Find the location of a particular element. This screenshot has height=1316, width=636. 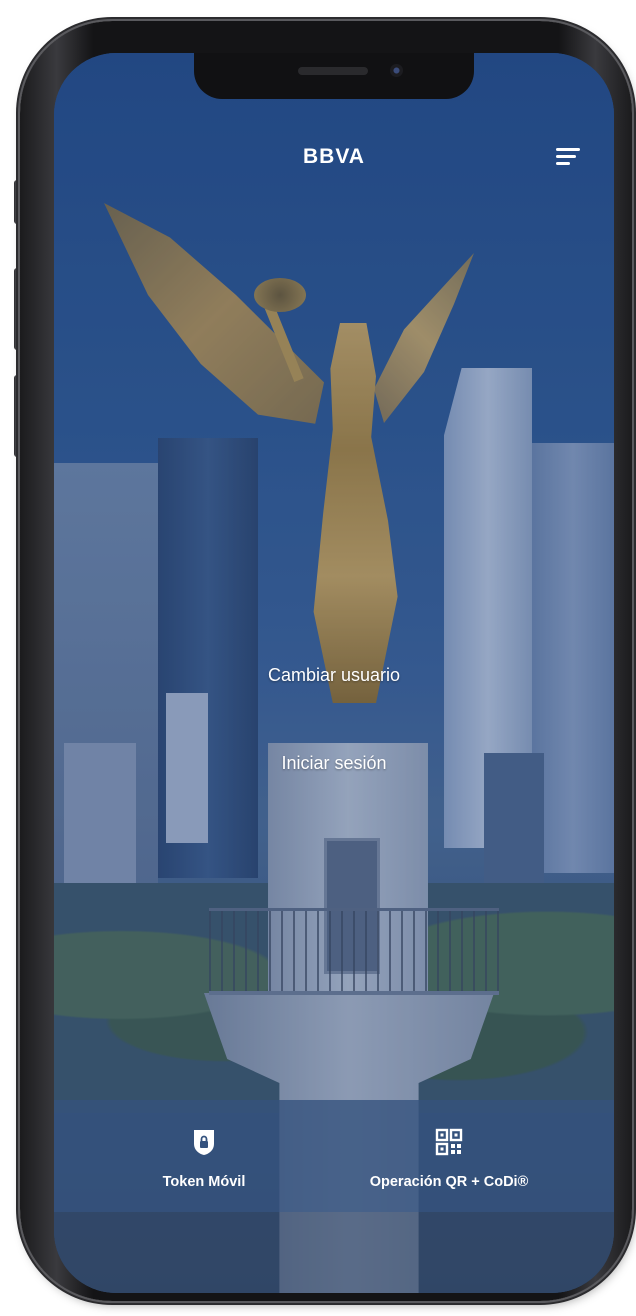

token-movil-button: Token Móvil is located at coordinates (204, 1156).